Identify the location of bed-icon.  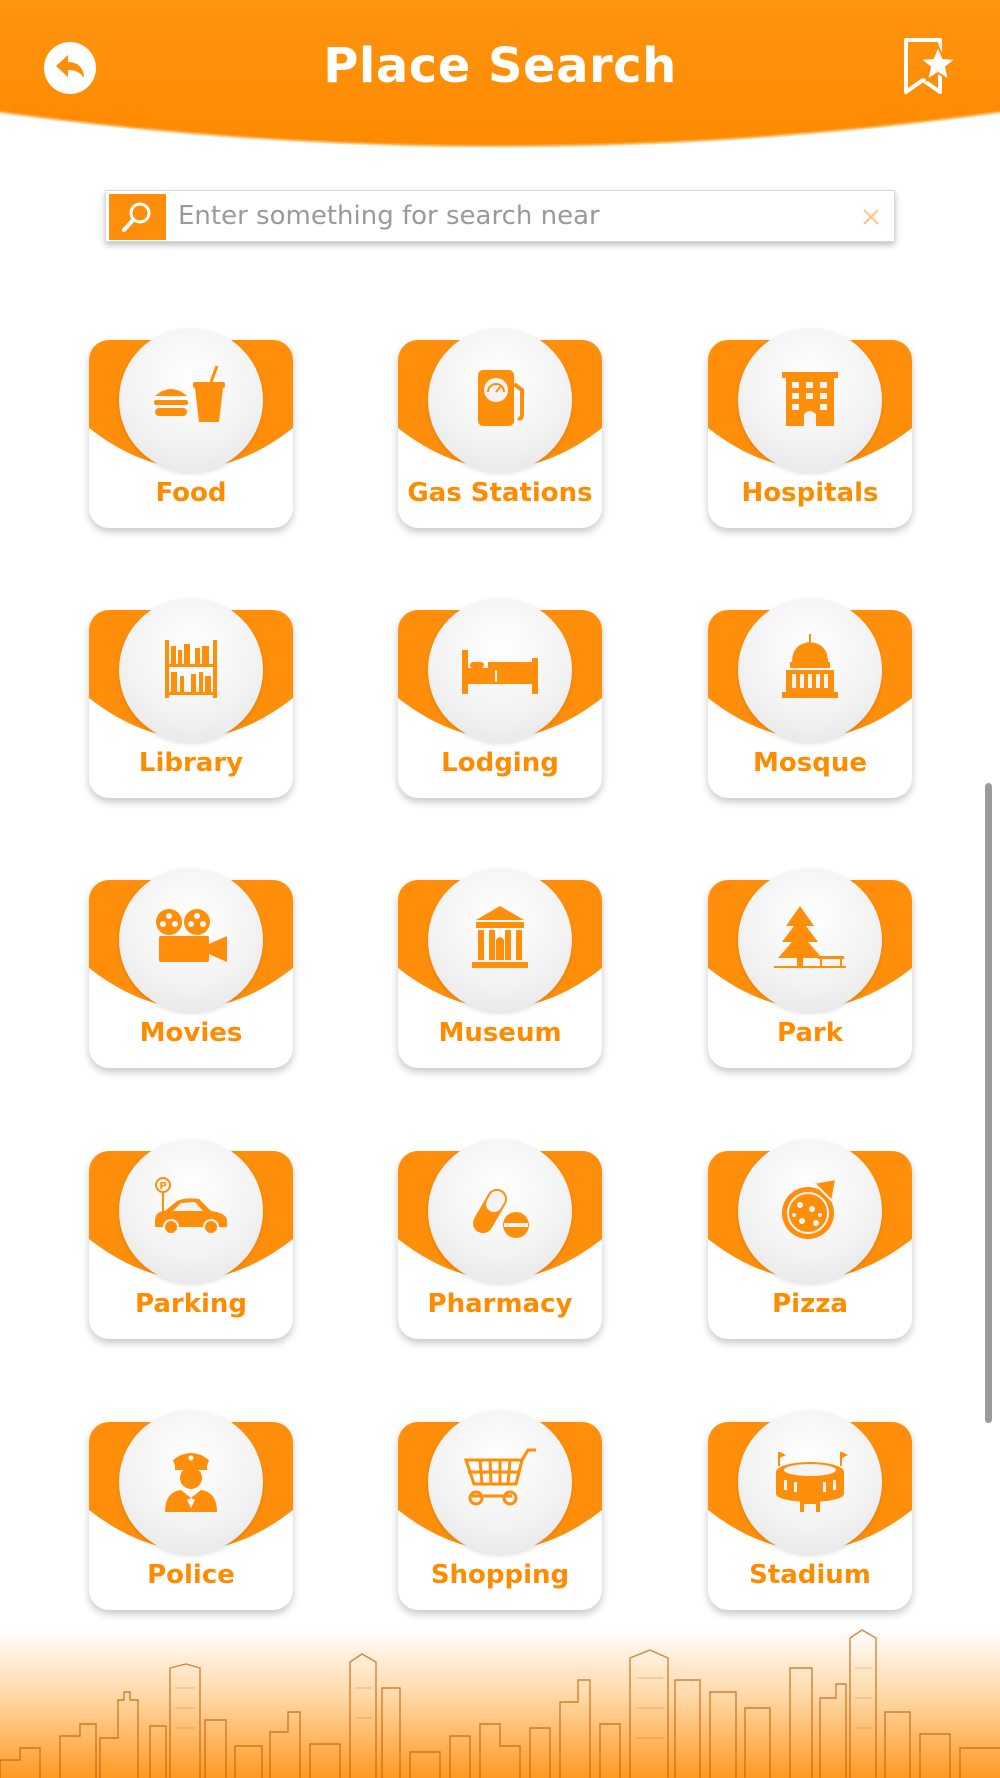
(500, 672).